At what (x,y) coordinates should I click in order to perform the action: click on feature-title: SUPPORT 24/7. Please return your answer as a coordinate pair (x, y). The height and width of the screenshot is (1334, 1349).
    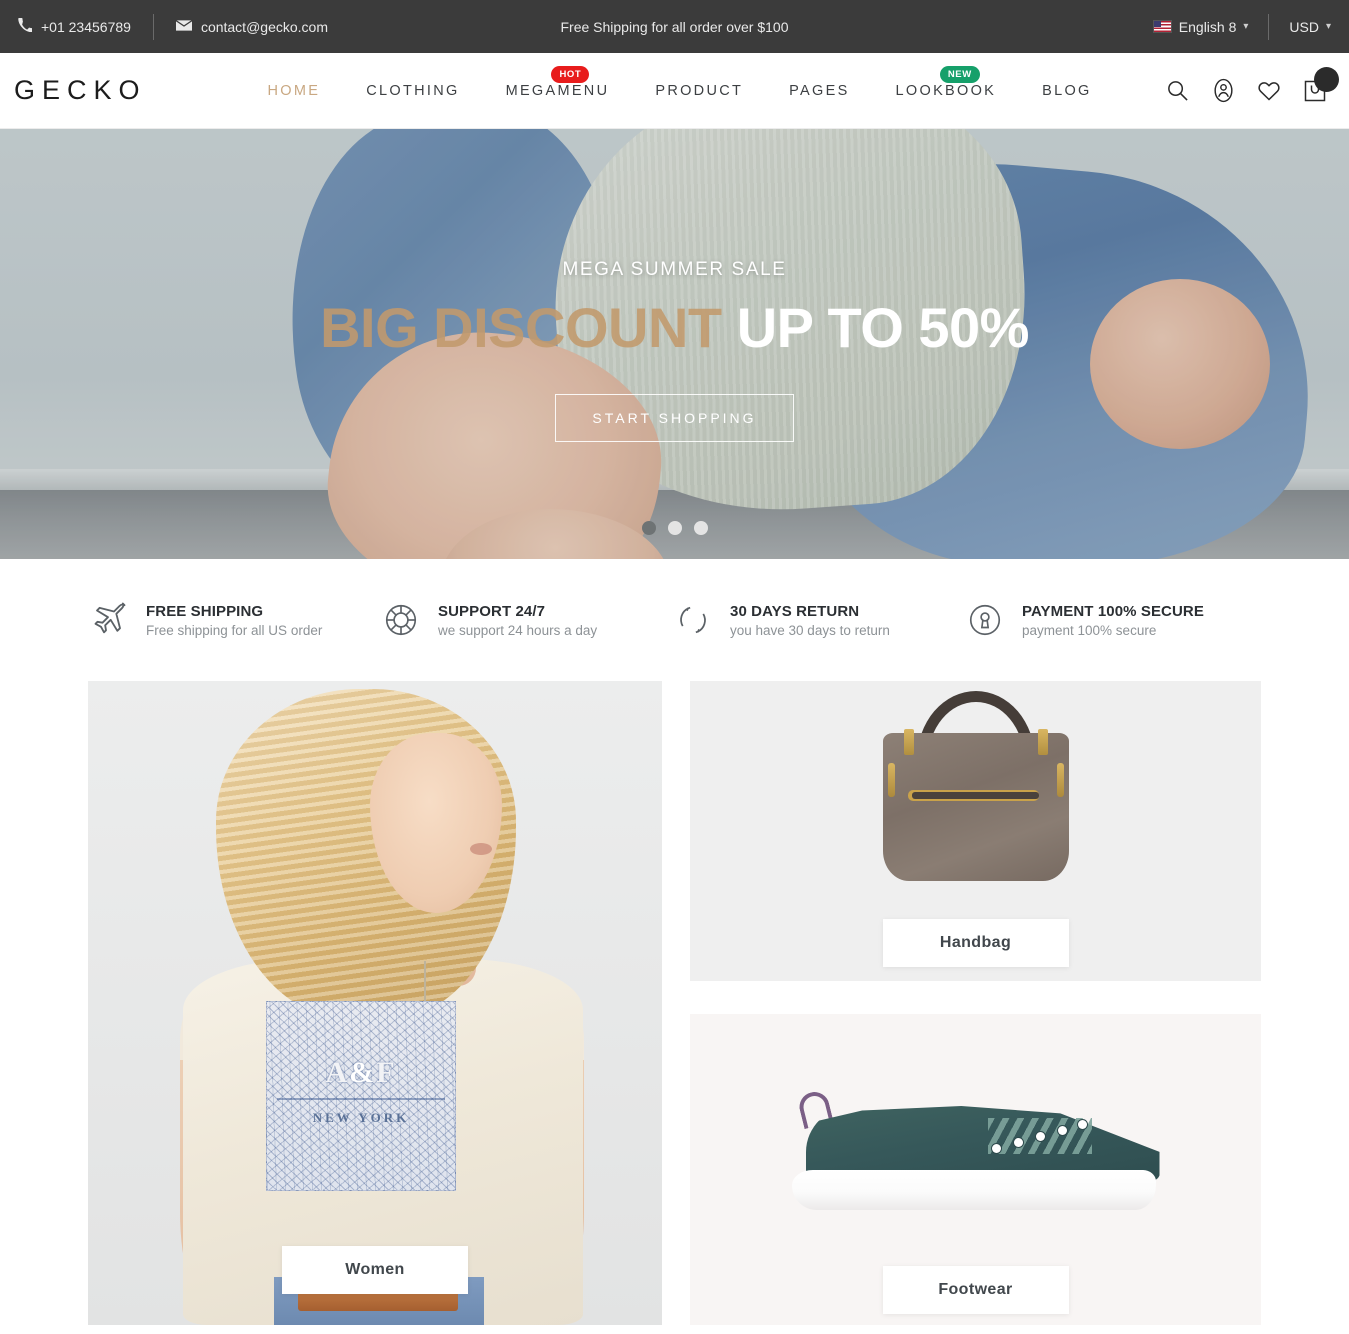
    Looking at the image, I should click on (492, 611).